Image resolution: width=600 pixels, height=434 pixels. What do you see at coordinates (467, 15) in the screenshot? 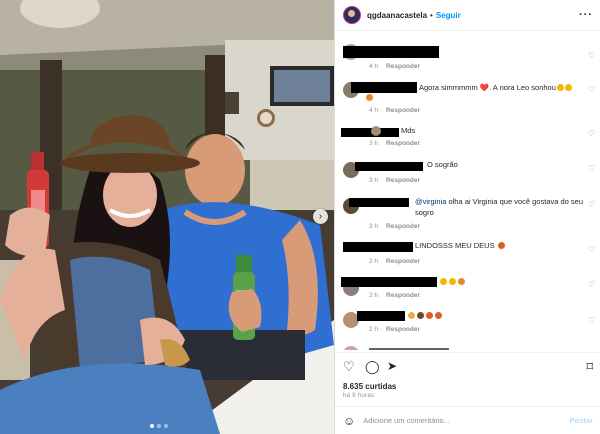
I see `post-header: qgdaanacastela • Seguir ···` at bounding box center [467, 15].